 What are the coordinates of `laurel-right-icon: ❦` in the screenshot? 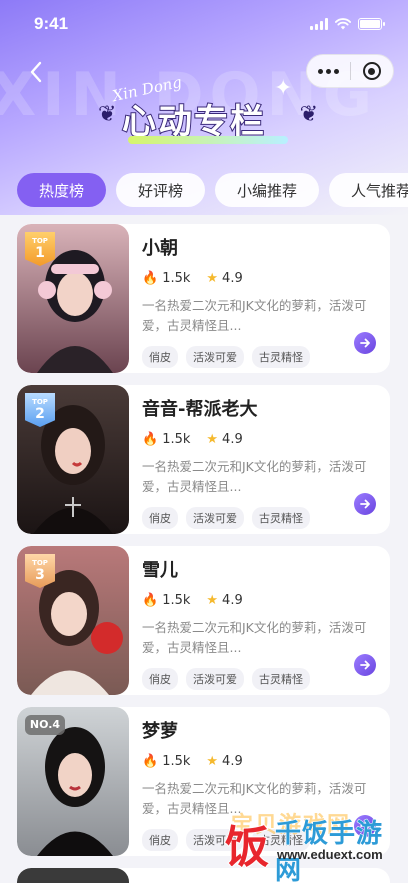 It's located at (308, 114).